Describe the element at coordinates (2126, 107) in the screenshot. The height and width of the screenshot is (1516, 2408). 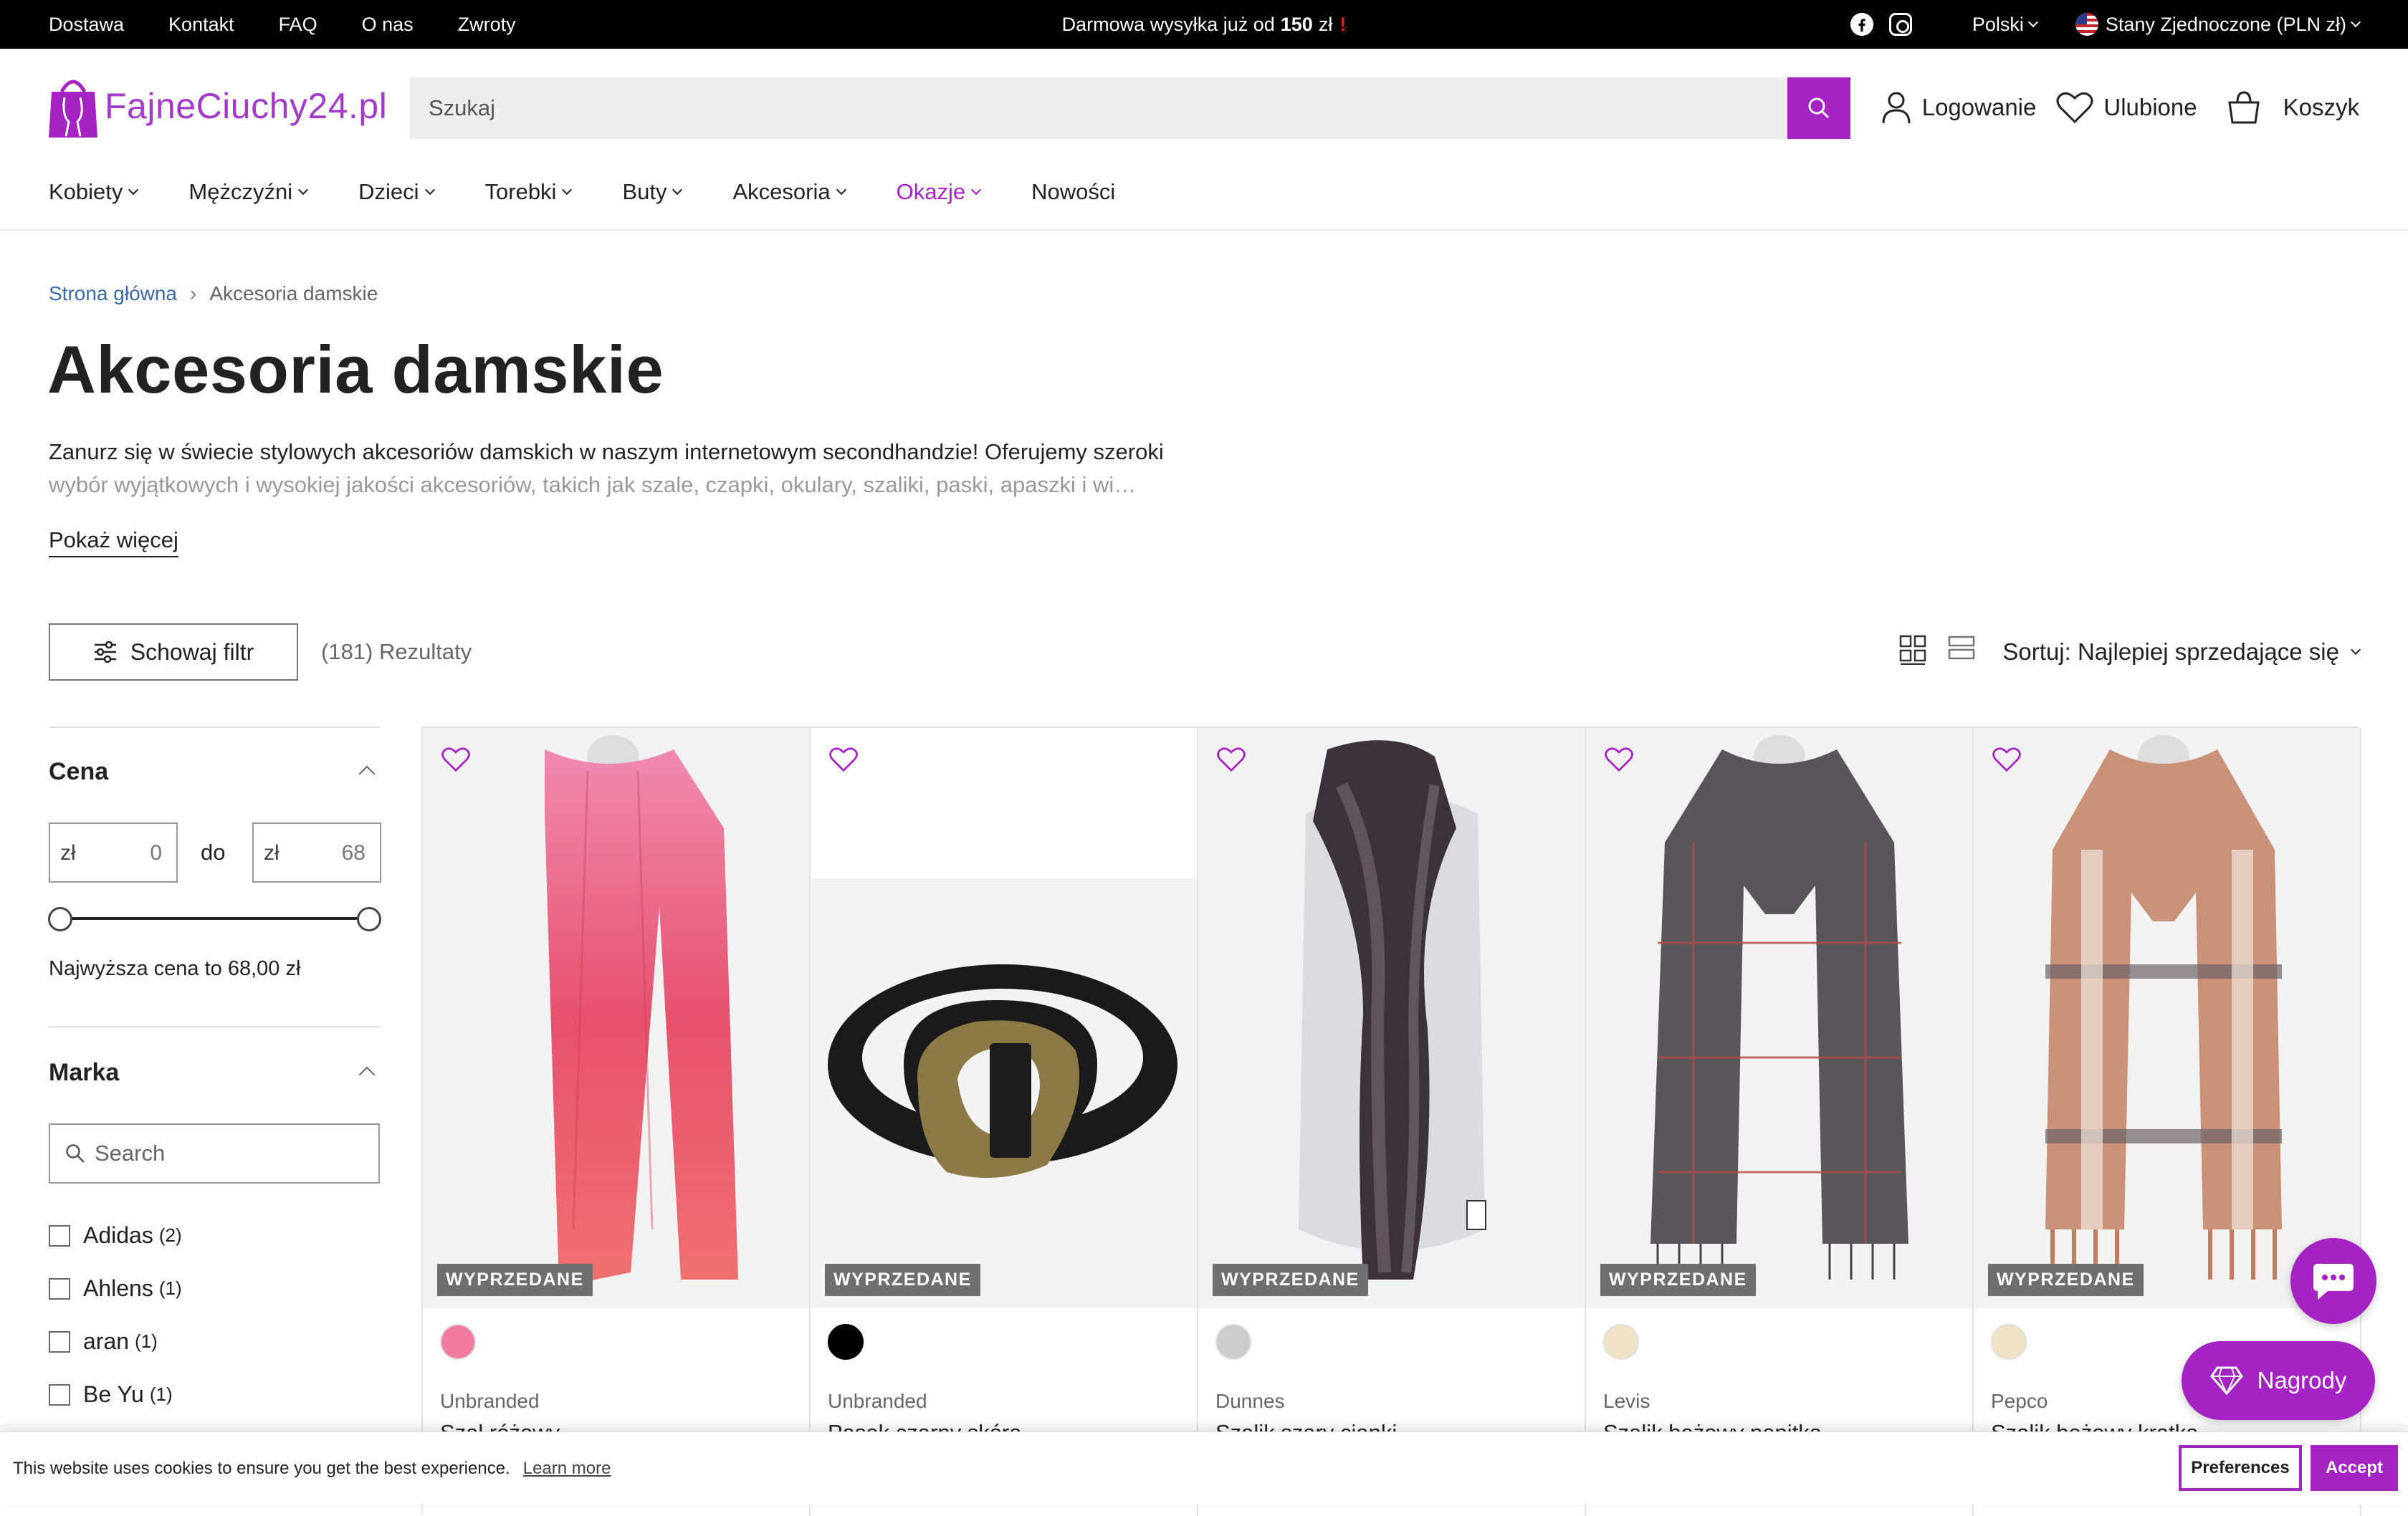
I see `favorites-link: Ulubione` at that location.